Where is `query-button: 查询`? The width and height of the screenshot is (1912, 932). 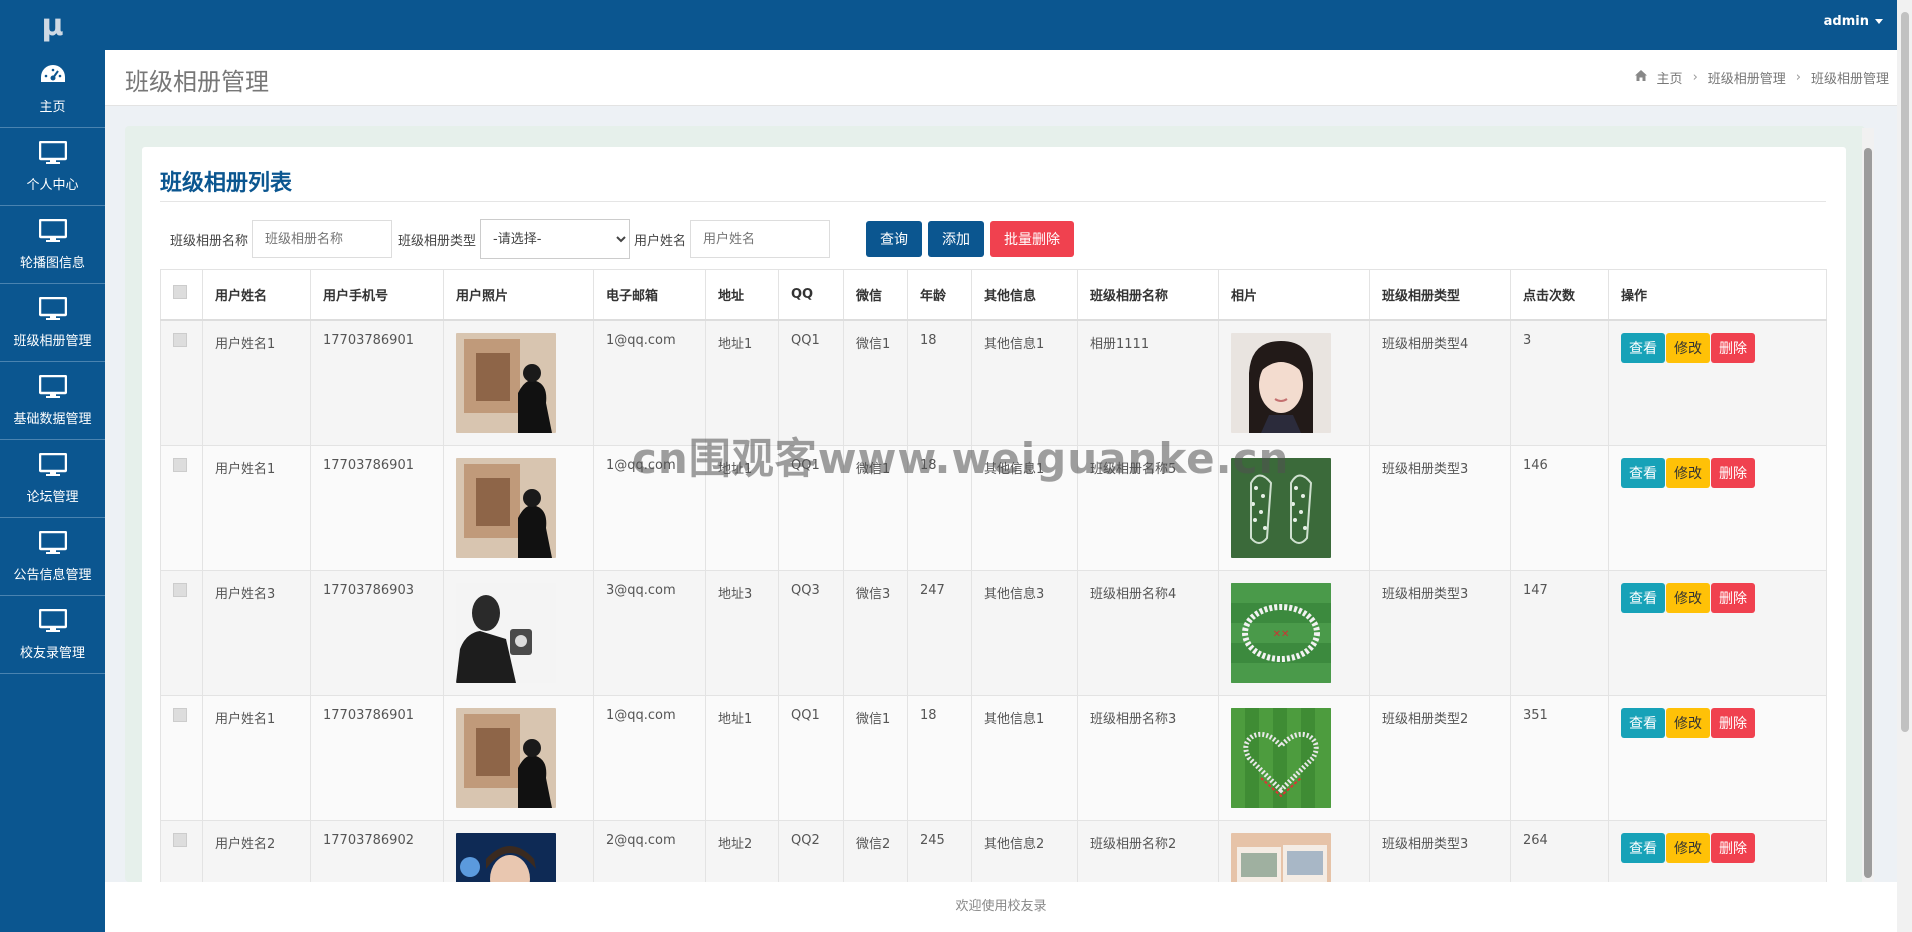
query-button: 查询 is located at coordinates (894, 239).